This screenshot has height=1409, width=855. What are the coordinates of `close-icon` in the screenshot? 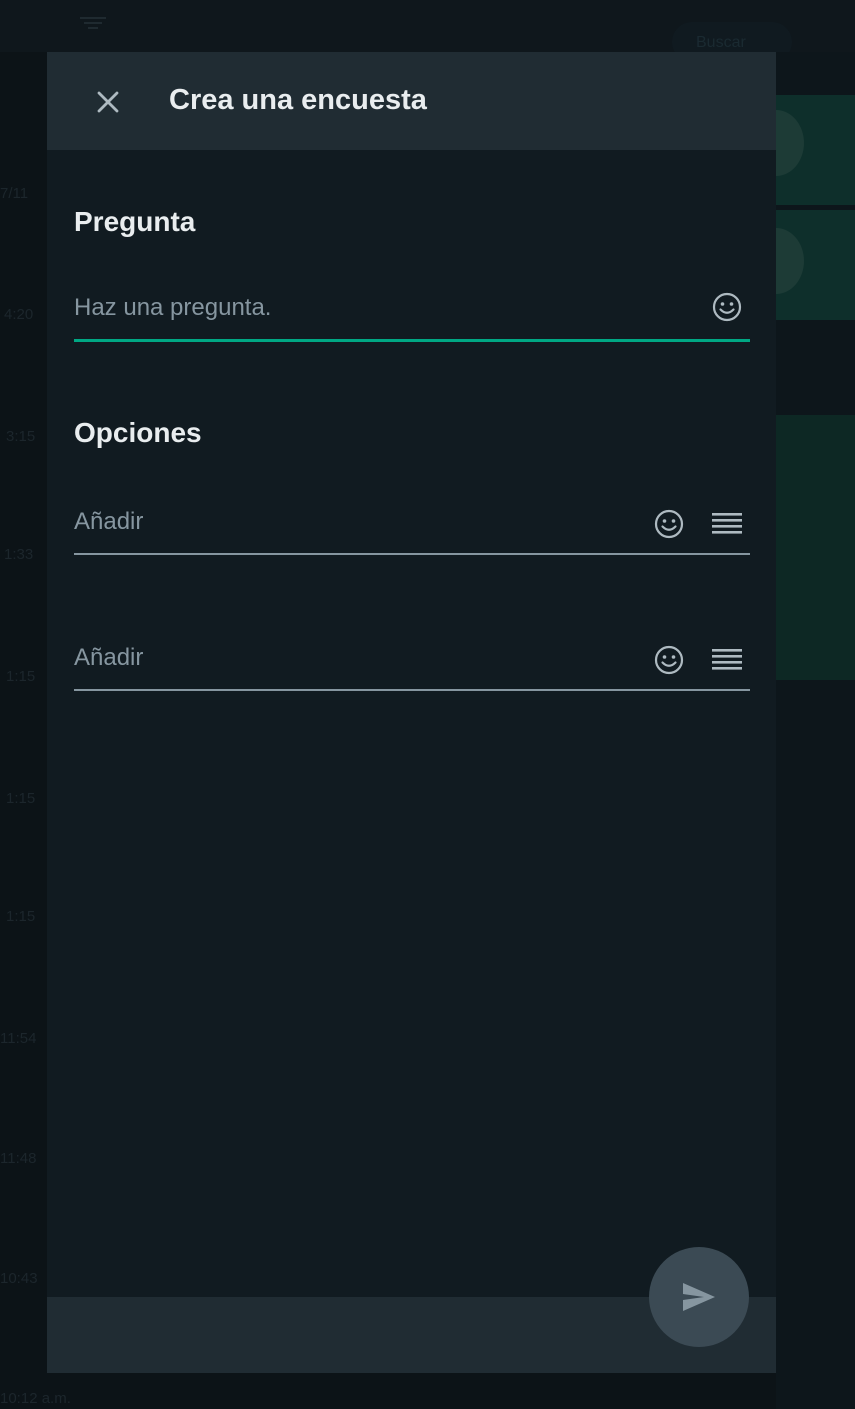 It's located at (108, 102).